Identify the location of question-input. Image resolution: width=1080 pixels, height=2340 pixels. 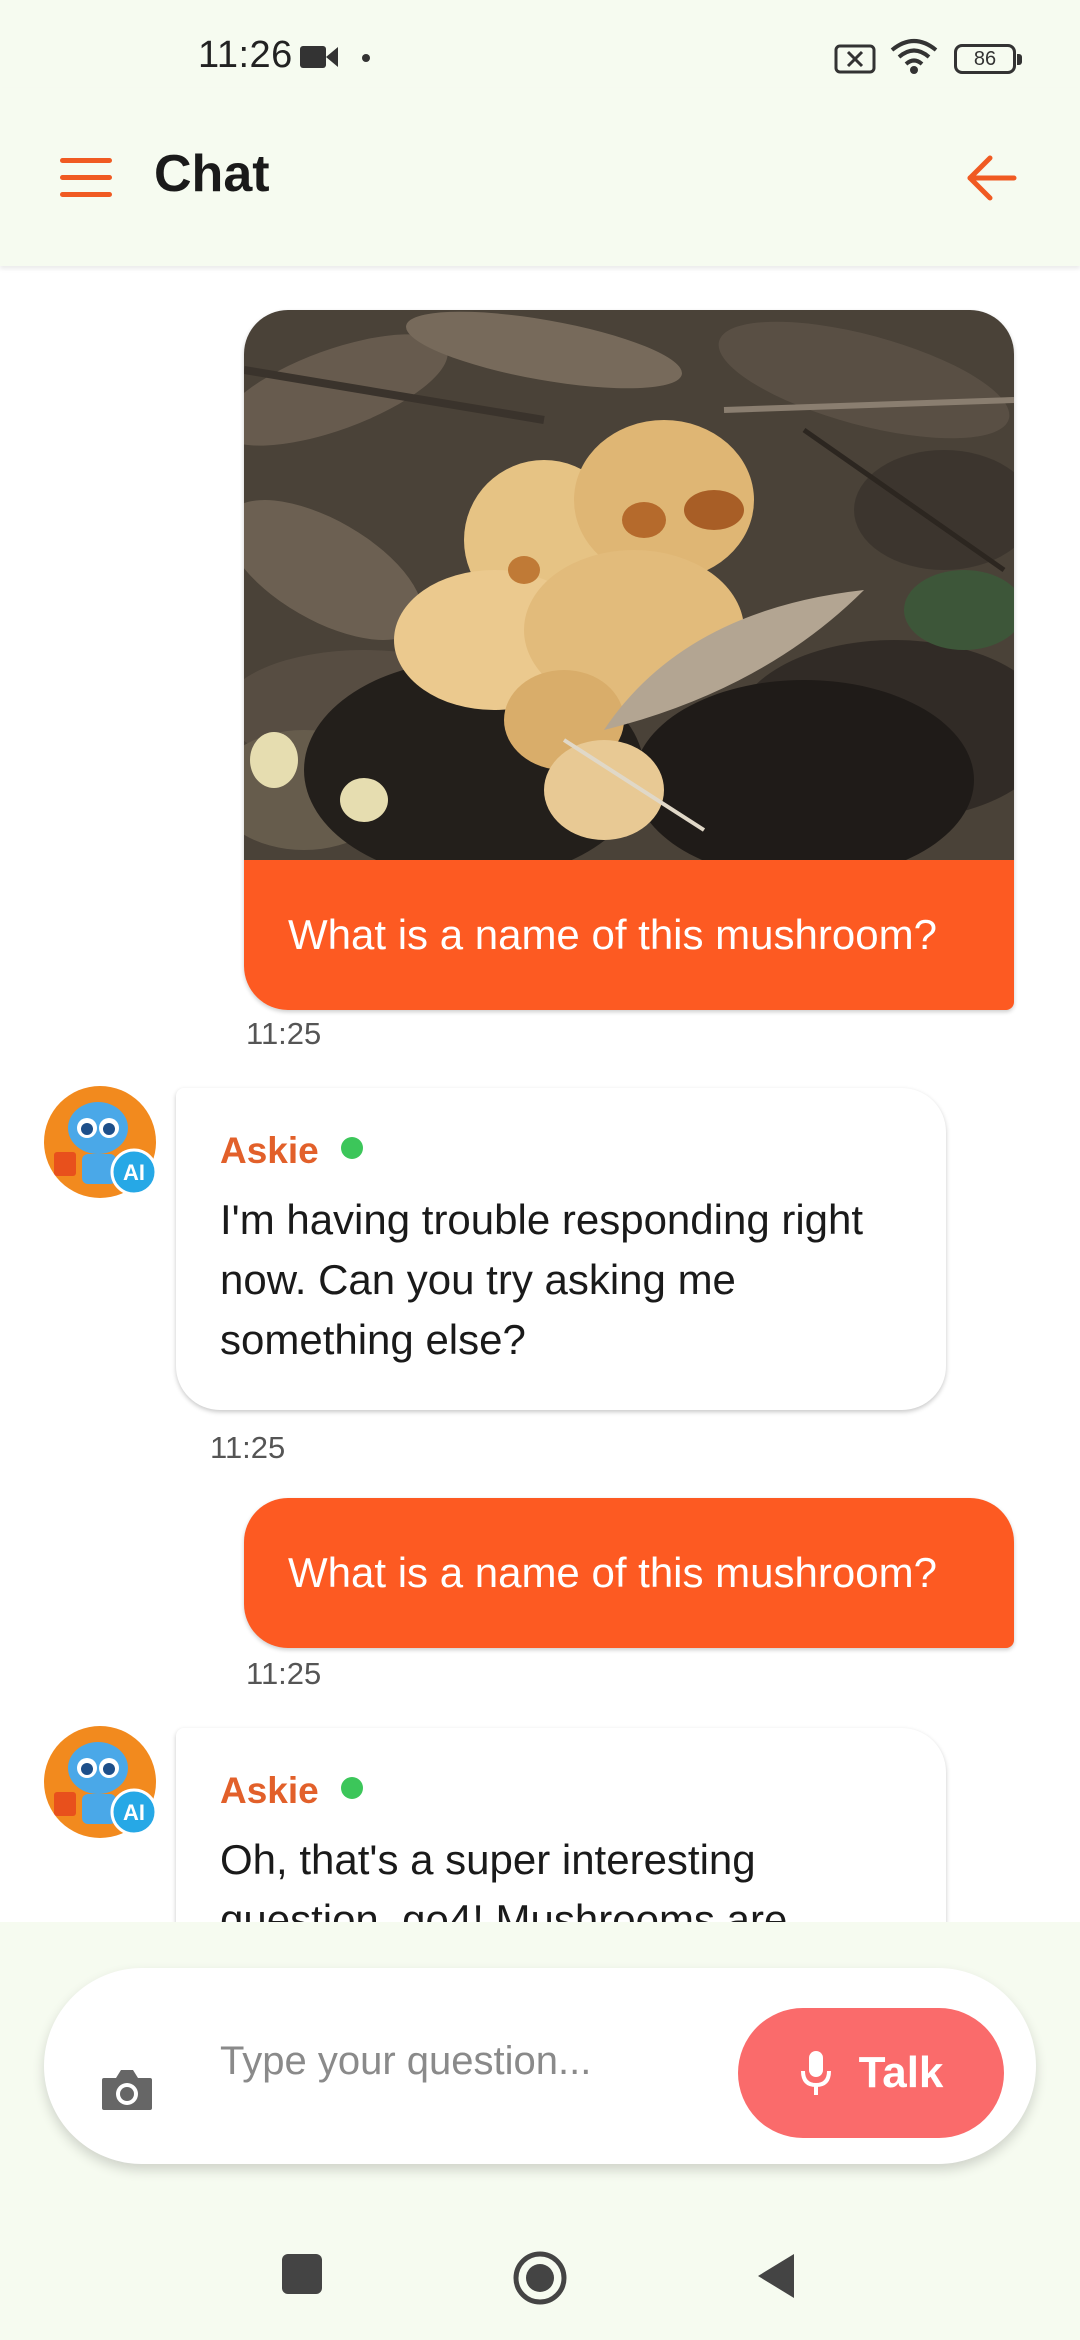
(480, 2061).